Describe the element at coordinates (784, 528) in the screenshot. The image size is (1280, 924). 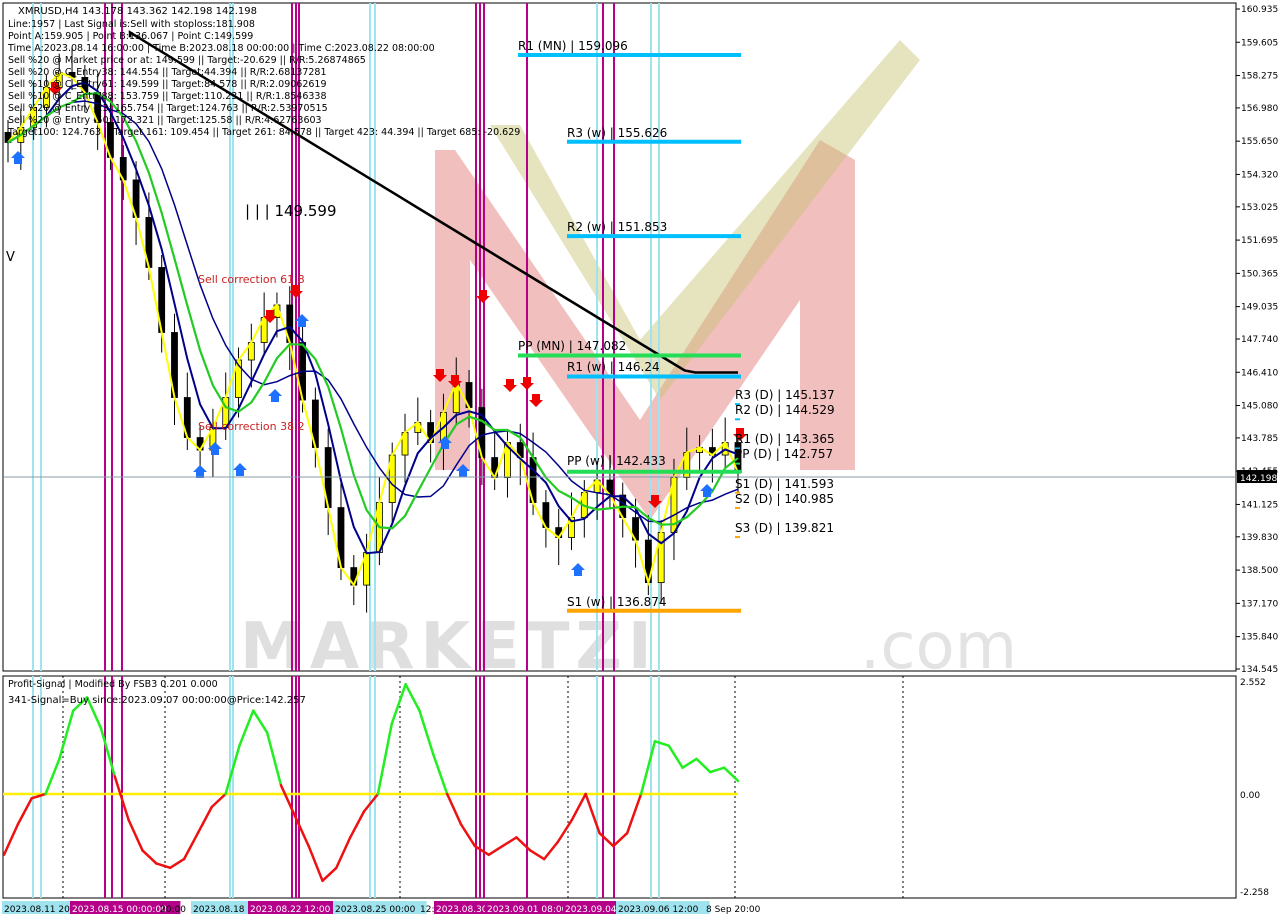
I see `s3-d-label: S3 (D) | 139.821` at that location.